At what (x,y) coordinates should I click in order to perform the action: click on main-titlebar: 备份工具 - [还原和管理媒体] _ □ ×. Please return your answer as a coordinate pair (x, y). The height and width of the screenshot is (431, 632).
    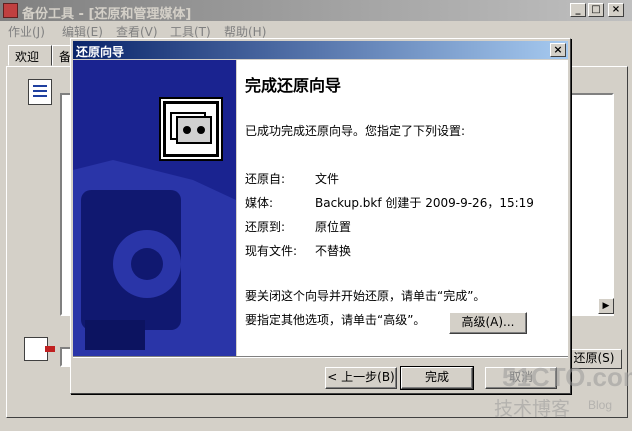
    Looking at the image, I should click on (316, 11).